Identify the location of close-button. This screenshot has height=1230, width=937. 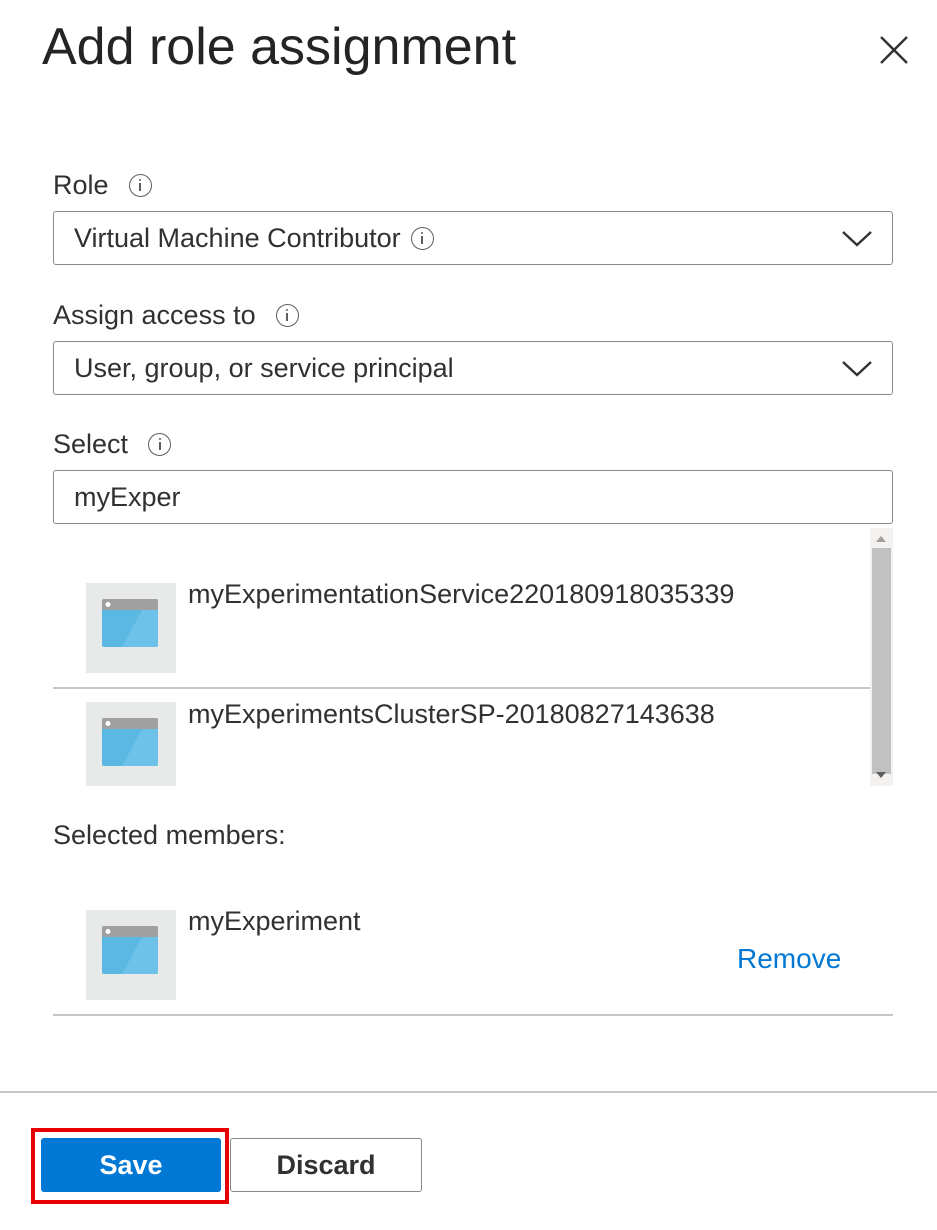
(894, 50).